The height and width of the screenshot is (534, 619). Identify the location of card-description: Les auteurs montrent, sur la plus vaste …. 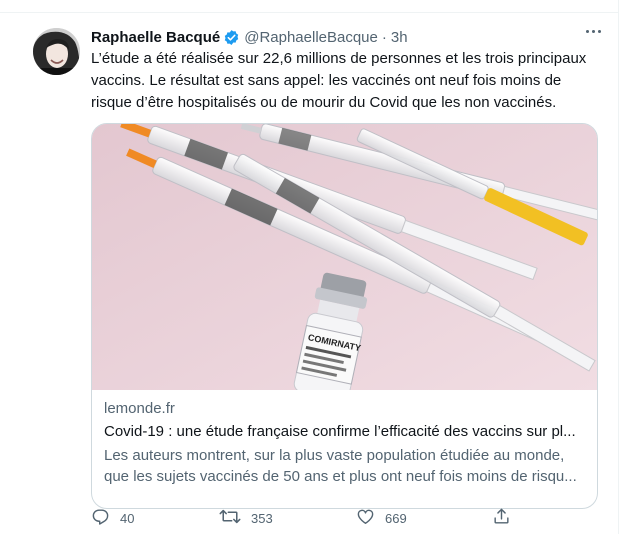
(340, 466).